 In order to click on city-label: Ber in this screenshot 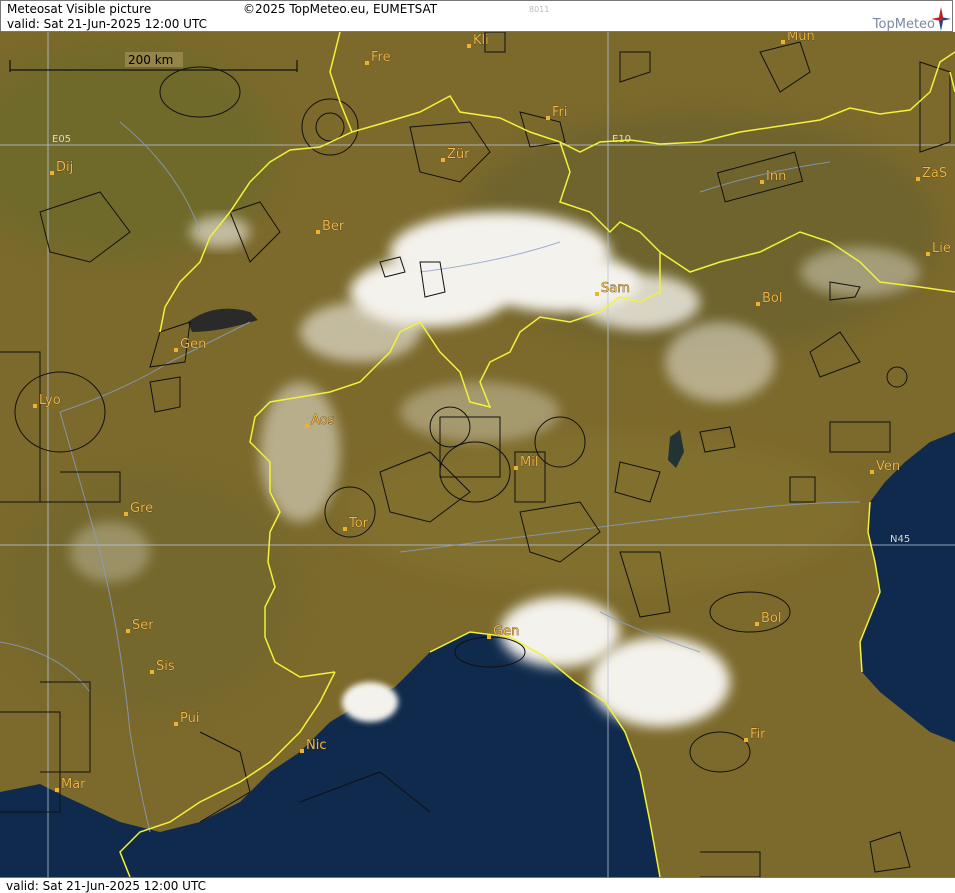, I will do `click(333, 226)`.